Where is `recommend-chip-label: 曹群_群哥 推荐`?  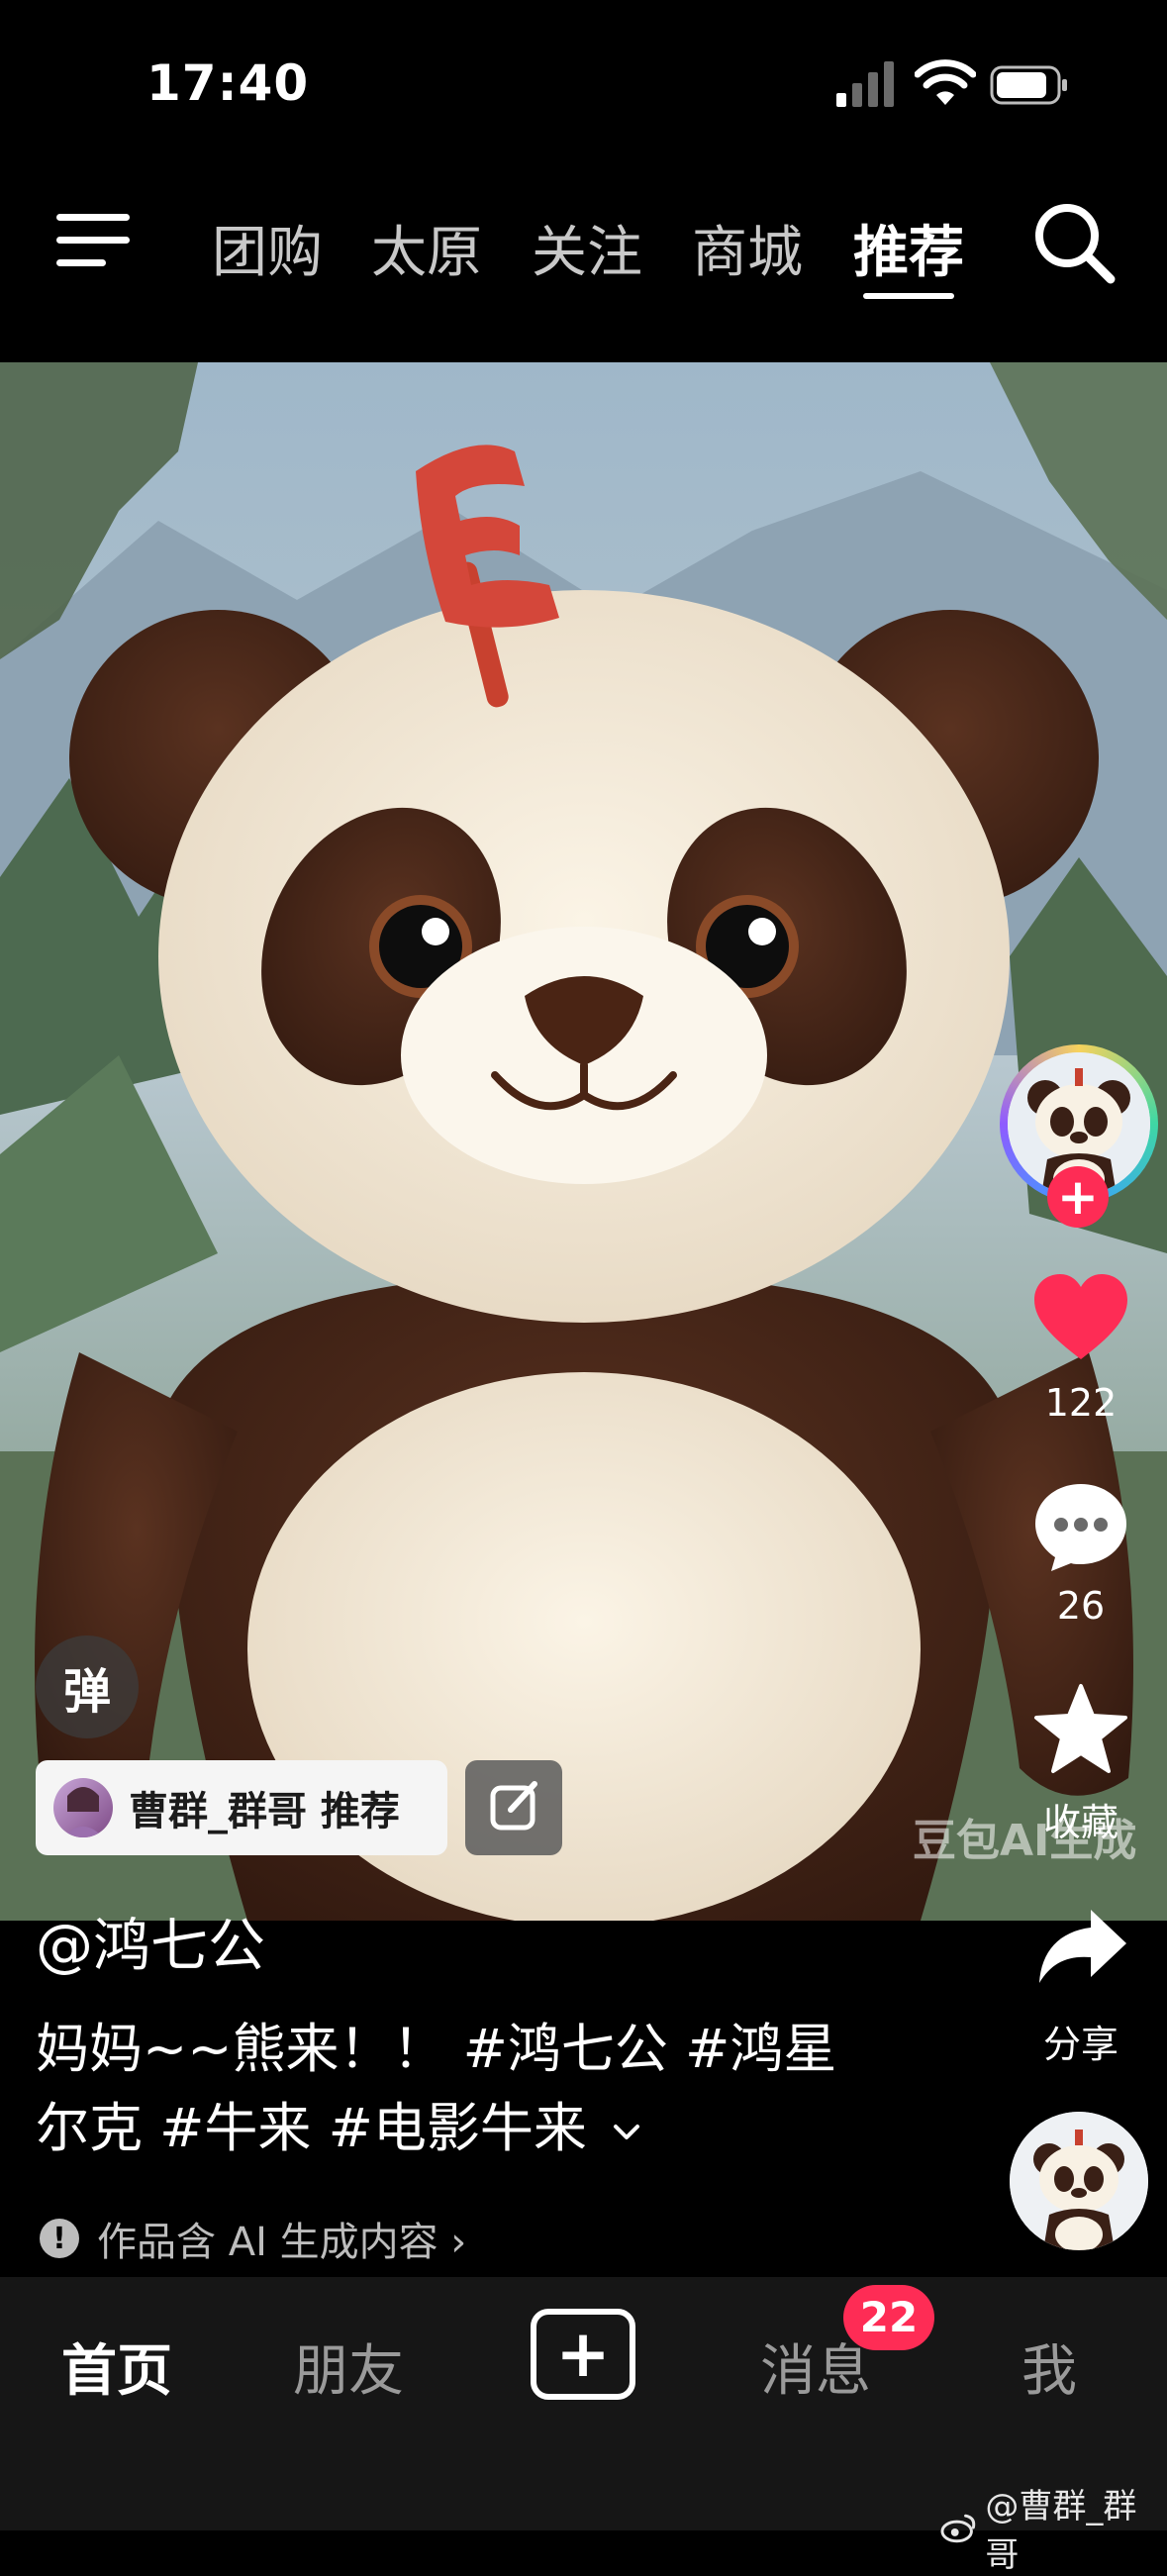 recommend-chip-label: 曹群_群哥 推荐 is located at coordinates (264, 1812).